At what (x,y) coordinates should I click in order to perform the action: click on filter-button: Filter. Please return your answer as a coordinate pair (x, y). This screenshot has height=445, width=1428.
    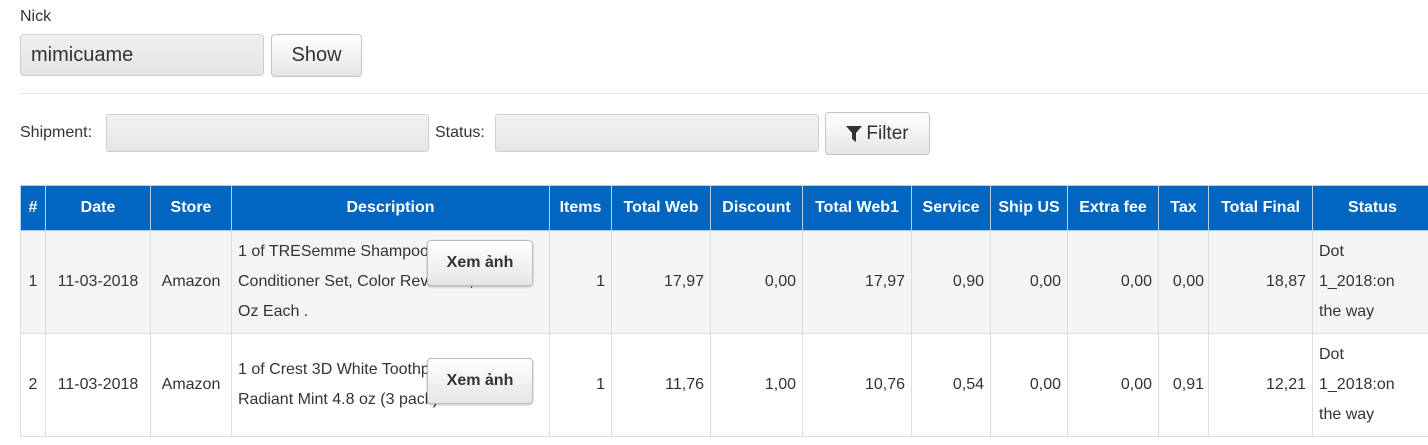
    Looking at the image, I should click on (877, 133).